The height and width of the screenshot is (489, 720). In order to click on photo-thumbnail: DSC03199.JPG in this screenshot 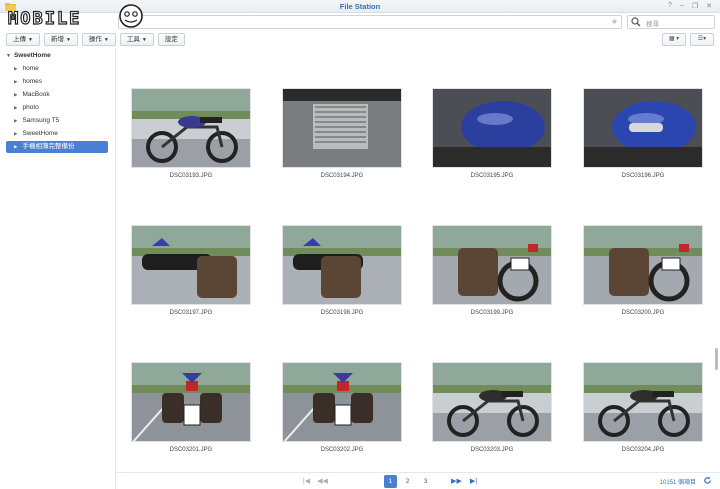, I will do `click(492, 270)`.